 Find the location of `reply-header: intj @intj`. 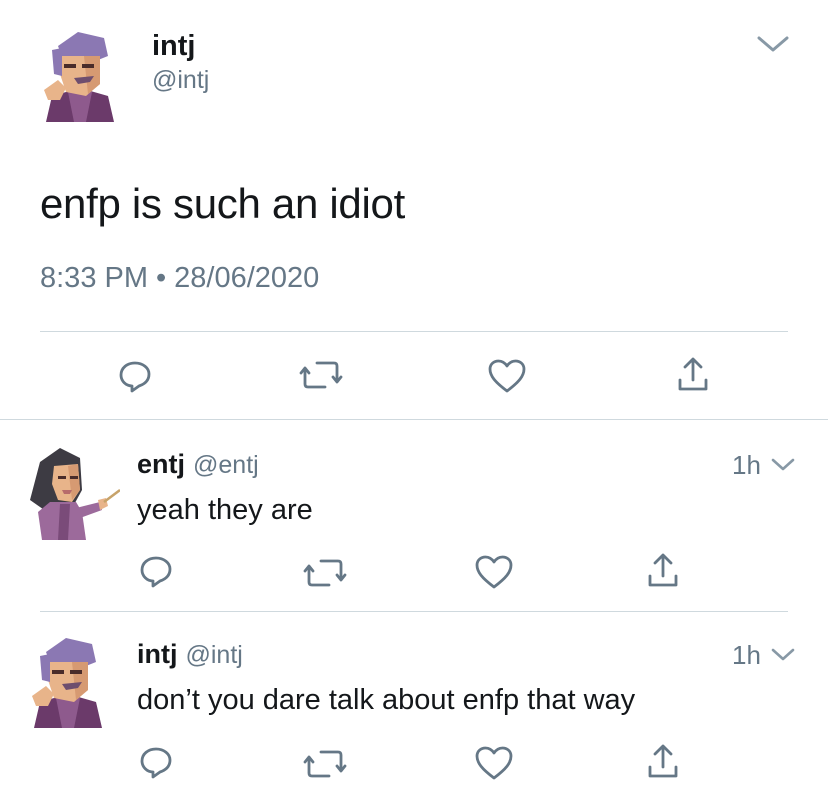

reply-header: intj @intj is located at coordinates (190, 654).